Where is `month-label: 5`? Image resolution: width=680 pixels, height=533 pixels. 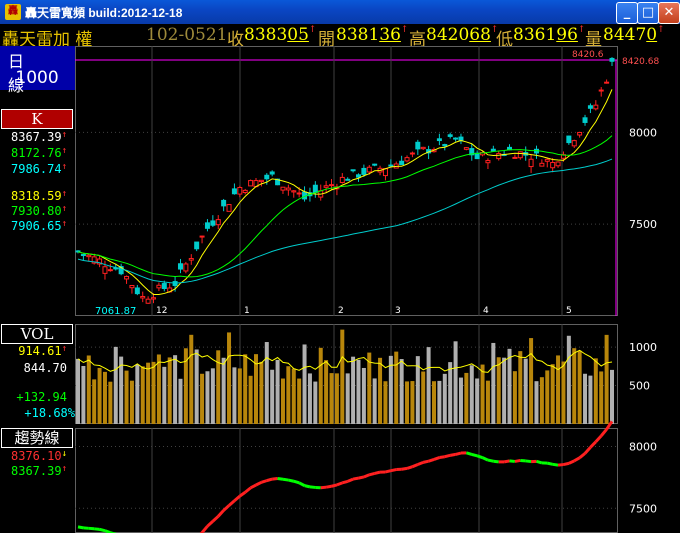
month-label: 5 is located at coordinates (569, 311).